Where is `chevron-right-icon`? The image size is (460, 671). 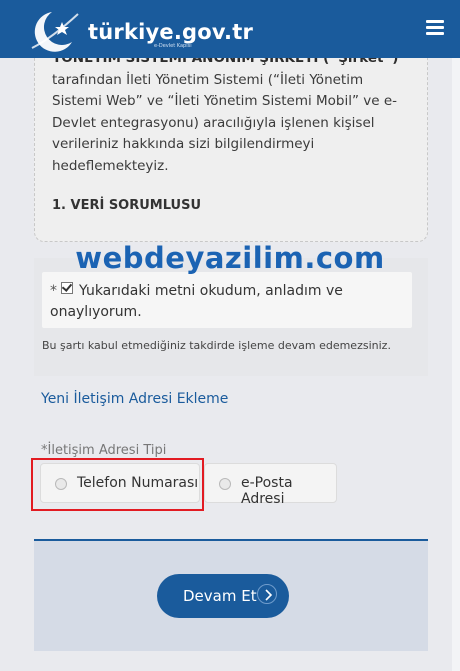
chevron-right-icon is located at coordinates (267, 594).